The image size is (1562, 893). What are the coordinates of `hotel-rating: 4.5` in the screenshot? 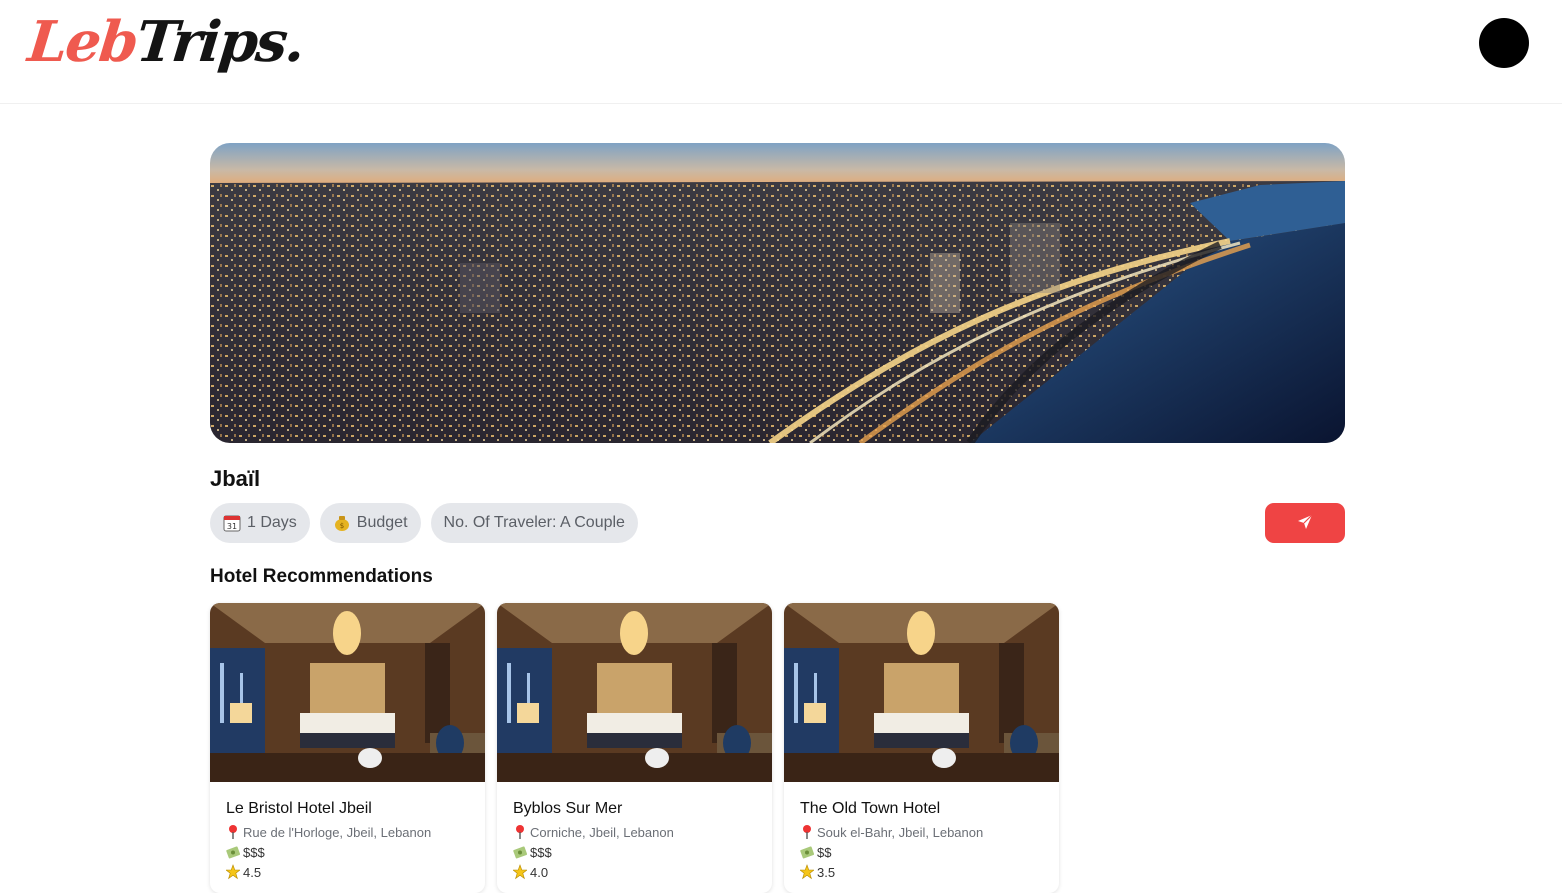 It's located at (252, 872).